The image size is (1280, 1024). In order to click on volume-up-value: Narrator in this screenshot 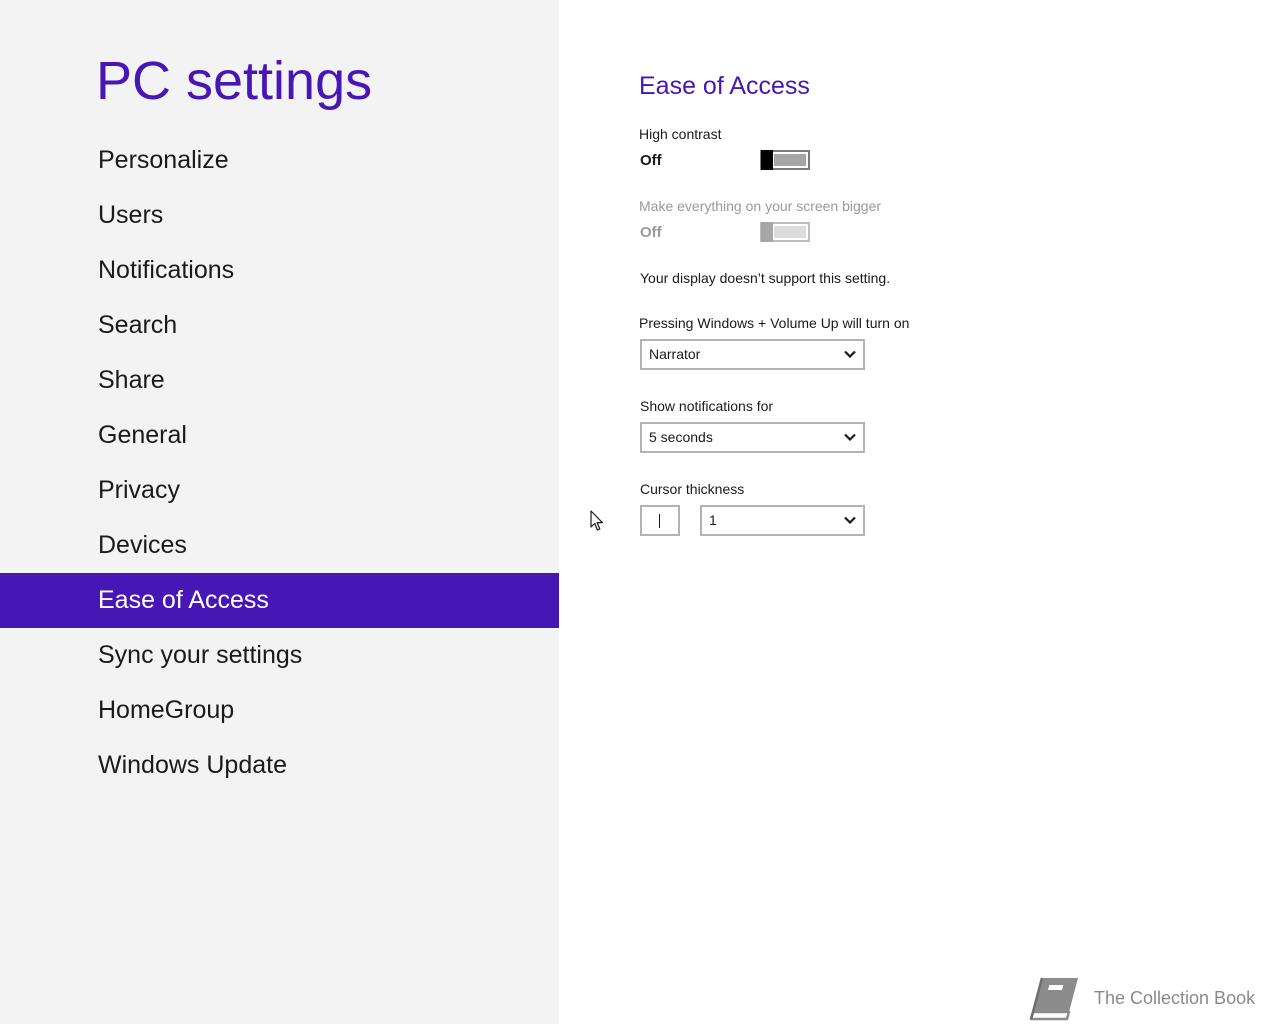, I will do `click(675, 354)`.